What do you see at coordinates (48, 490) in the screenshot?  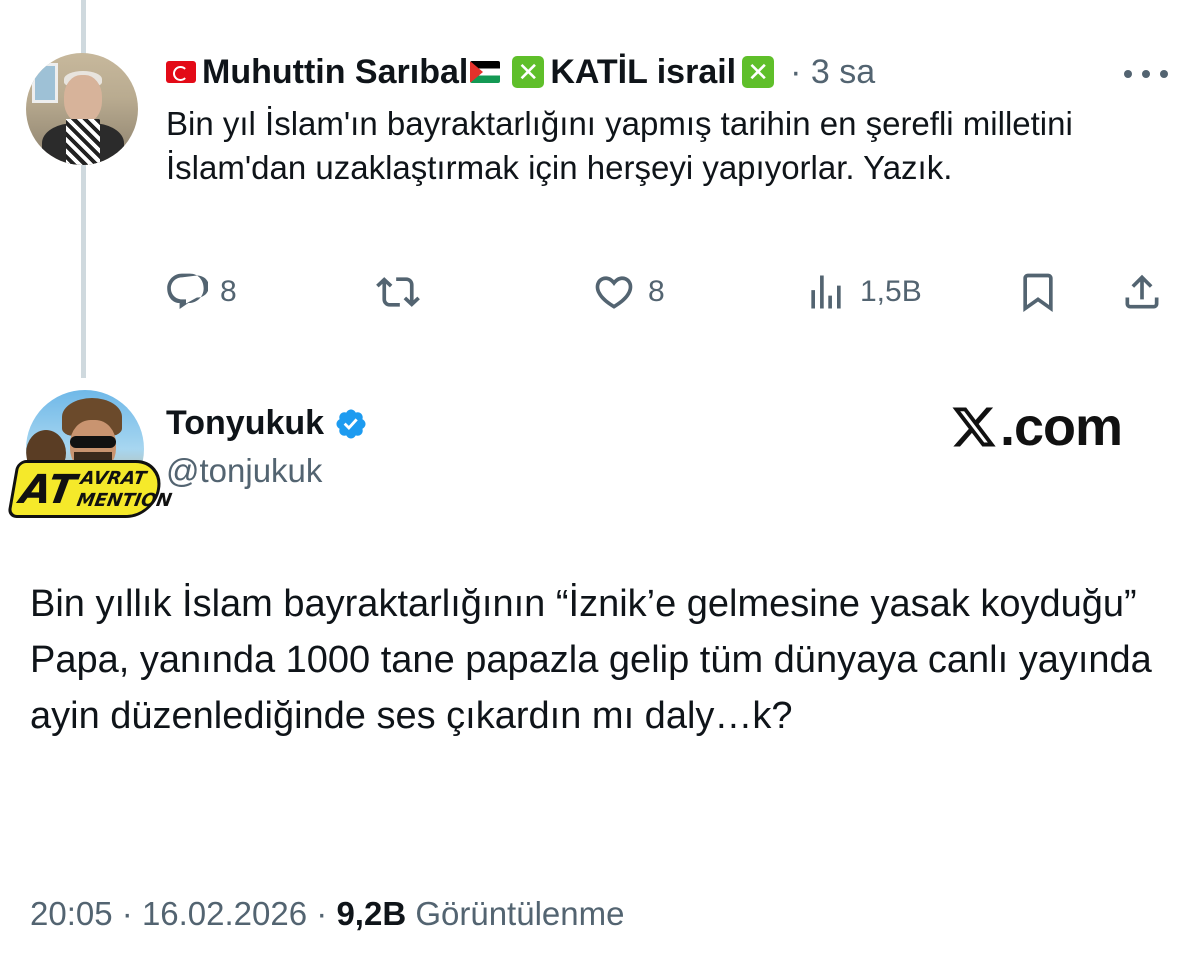 I see `badge-text-main: AT` at bounding box center [48, 490].